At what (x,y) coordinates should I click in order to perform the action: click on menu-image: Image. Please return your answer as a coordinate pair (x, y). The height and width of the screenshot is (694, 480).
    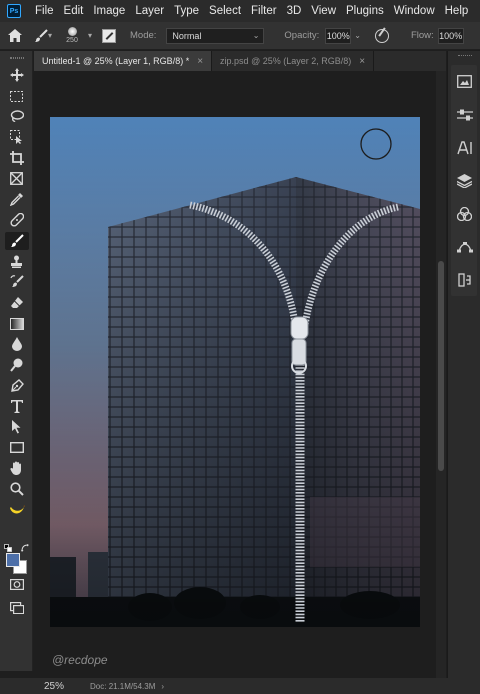
    Looking at the image, I should click on (109, 11).